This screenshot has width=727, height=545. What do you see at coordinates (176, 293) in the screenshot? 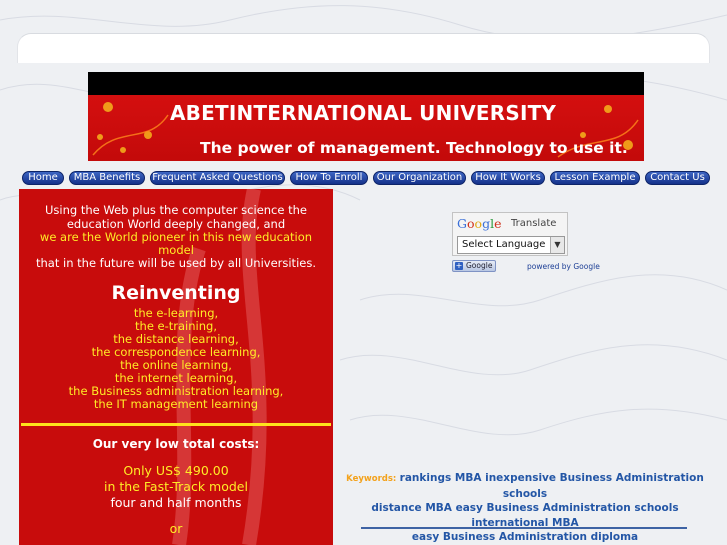
I see `reinventing-heading: Reinventing` at bounding box center [176, 293].